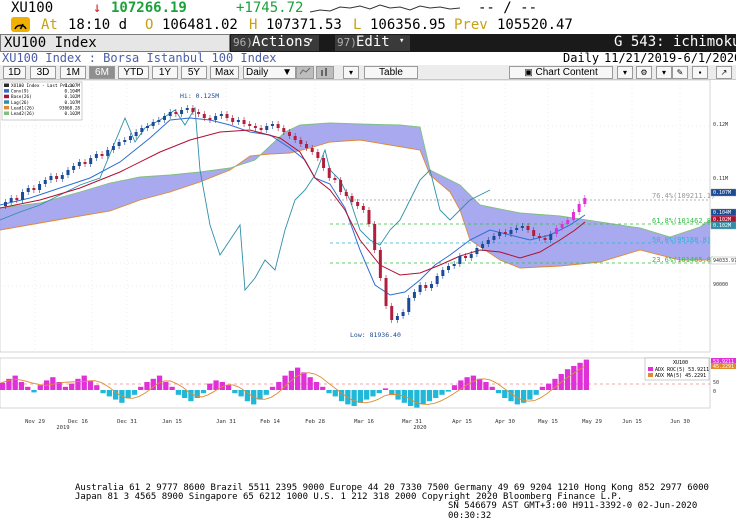  Describe the element at coordinates (269, 72) in the screenshot. I see `frequency-select: Daily ▼` at that location.